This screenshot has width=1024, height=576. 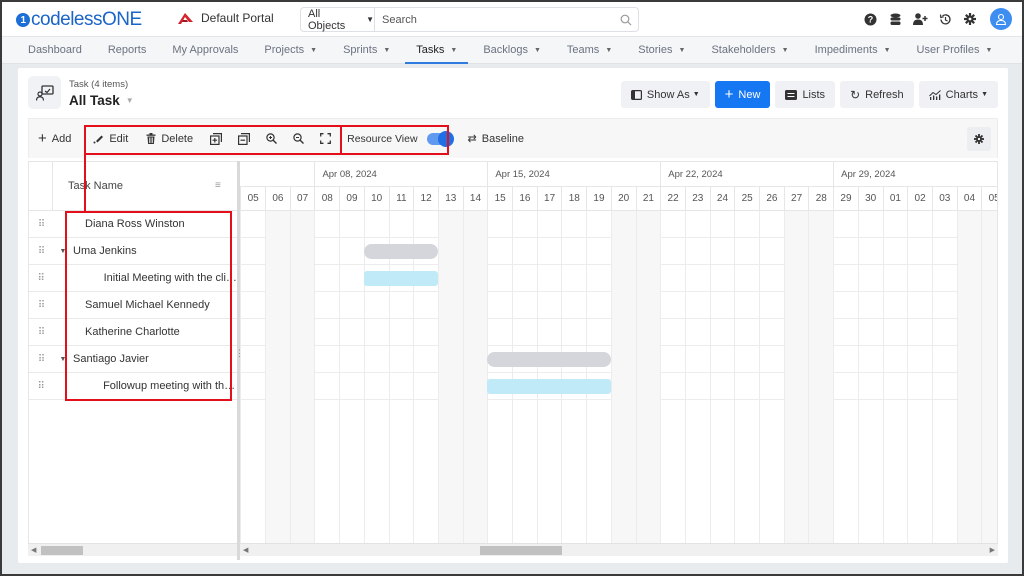 What do you see at coordinates (169, 138) in the screenshot?
I see `delete-button: Delete` at bounding box center [169, 138].